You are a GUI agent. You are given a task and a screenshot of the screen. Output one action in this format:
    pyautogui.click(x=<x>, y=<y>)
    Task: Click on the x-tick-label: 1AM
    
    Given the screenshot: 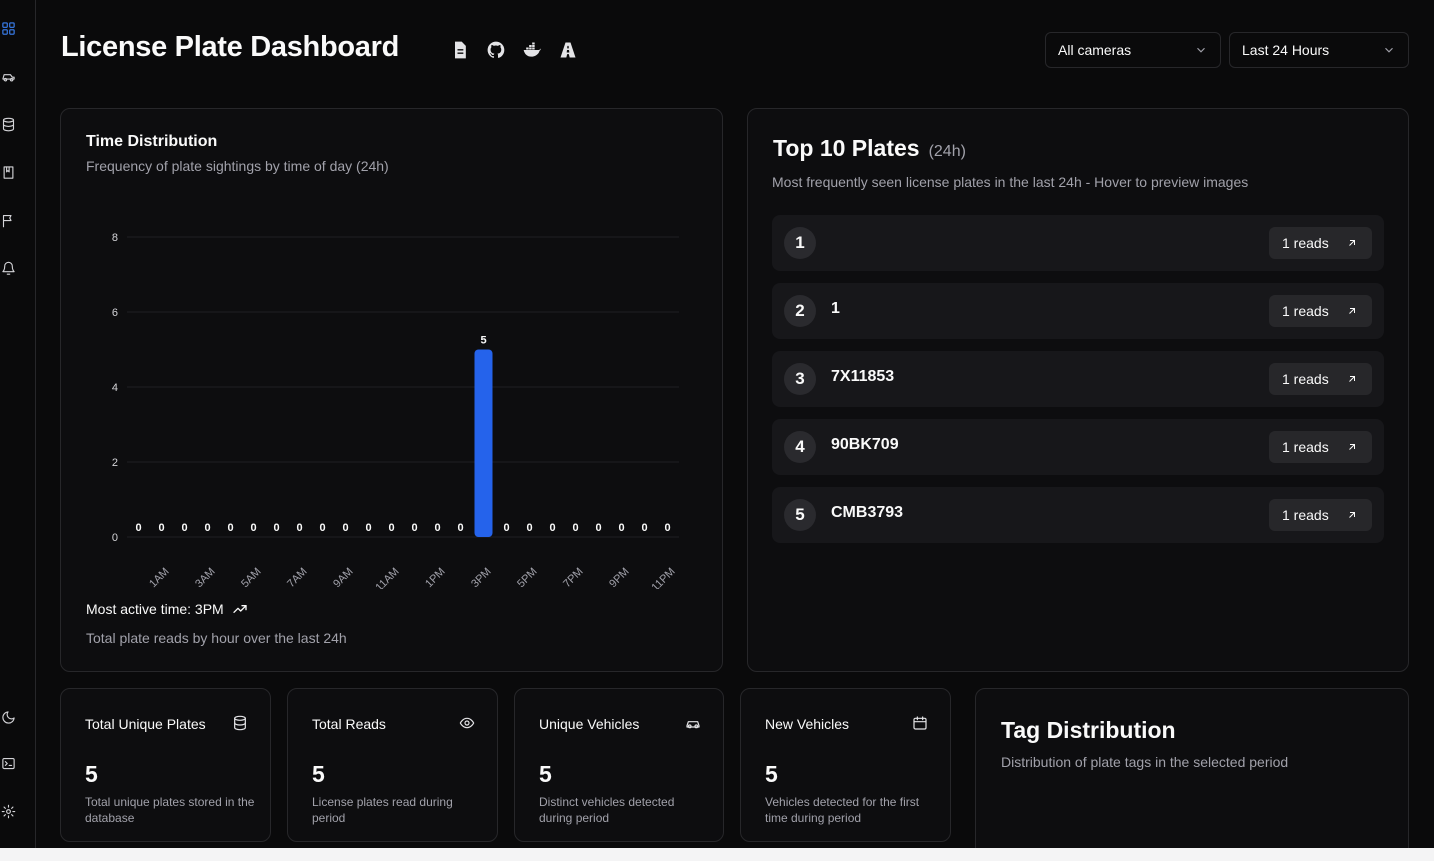 What is the action you would take?
    pyautogui.click(x=159, y=577)
    